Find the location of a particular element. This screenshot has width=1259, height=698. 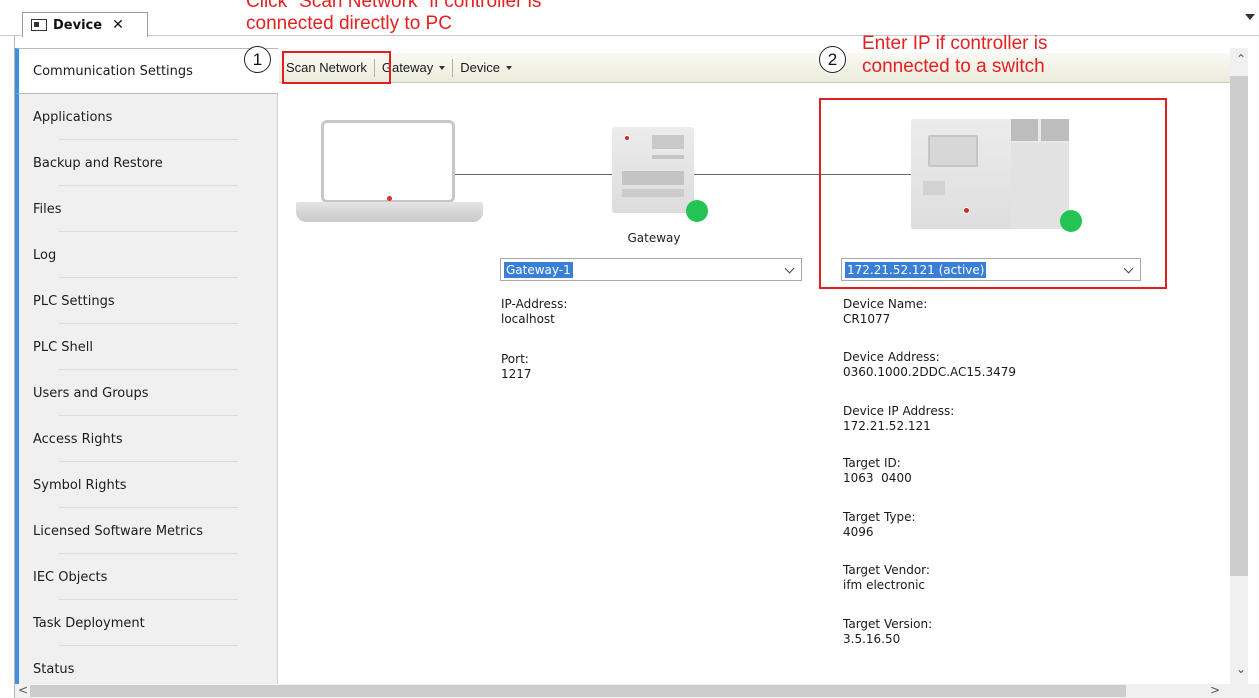

scan-network-highlight-box is located at coordinates (336, 67).